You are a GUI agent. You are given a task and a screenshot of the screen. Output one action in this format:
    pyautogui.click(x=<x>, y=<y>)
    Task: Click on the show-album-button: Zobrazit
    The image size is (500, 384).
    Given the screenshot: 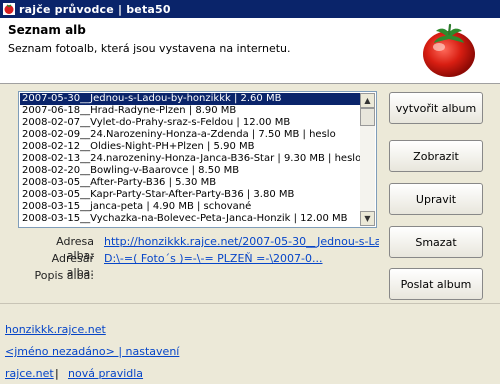 What is the action you would take?
    pyautogui.click(x=436, y=156)
    